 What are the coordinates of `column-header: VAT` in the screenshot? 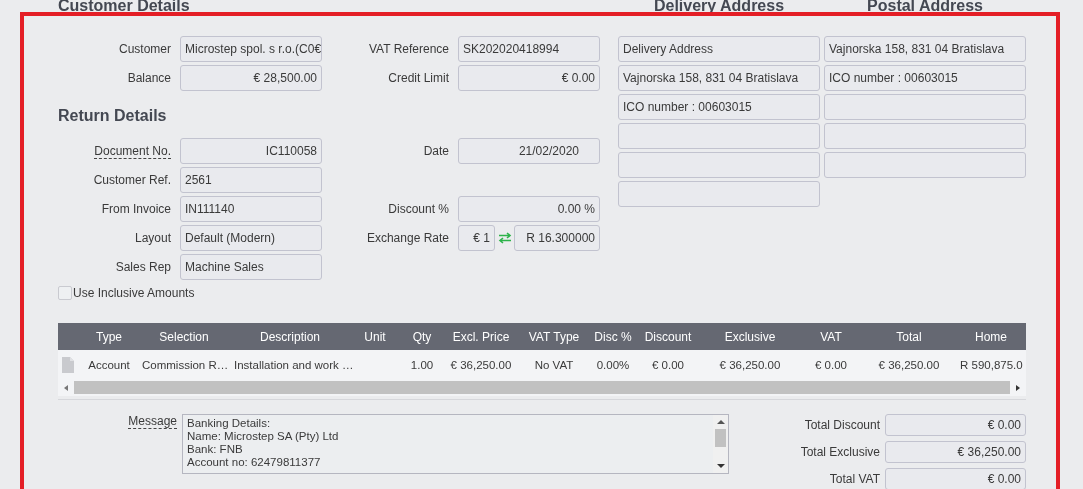 It's located at (831, 336).